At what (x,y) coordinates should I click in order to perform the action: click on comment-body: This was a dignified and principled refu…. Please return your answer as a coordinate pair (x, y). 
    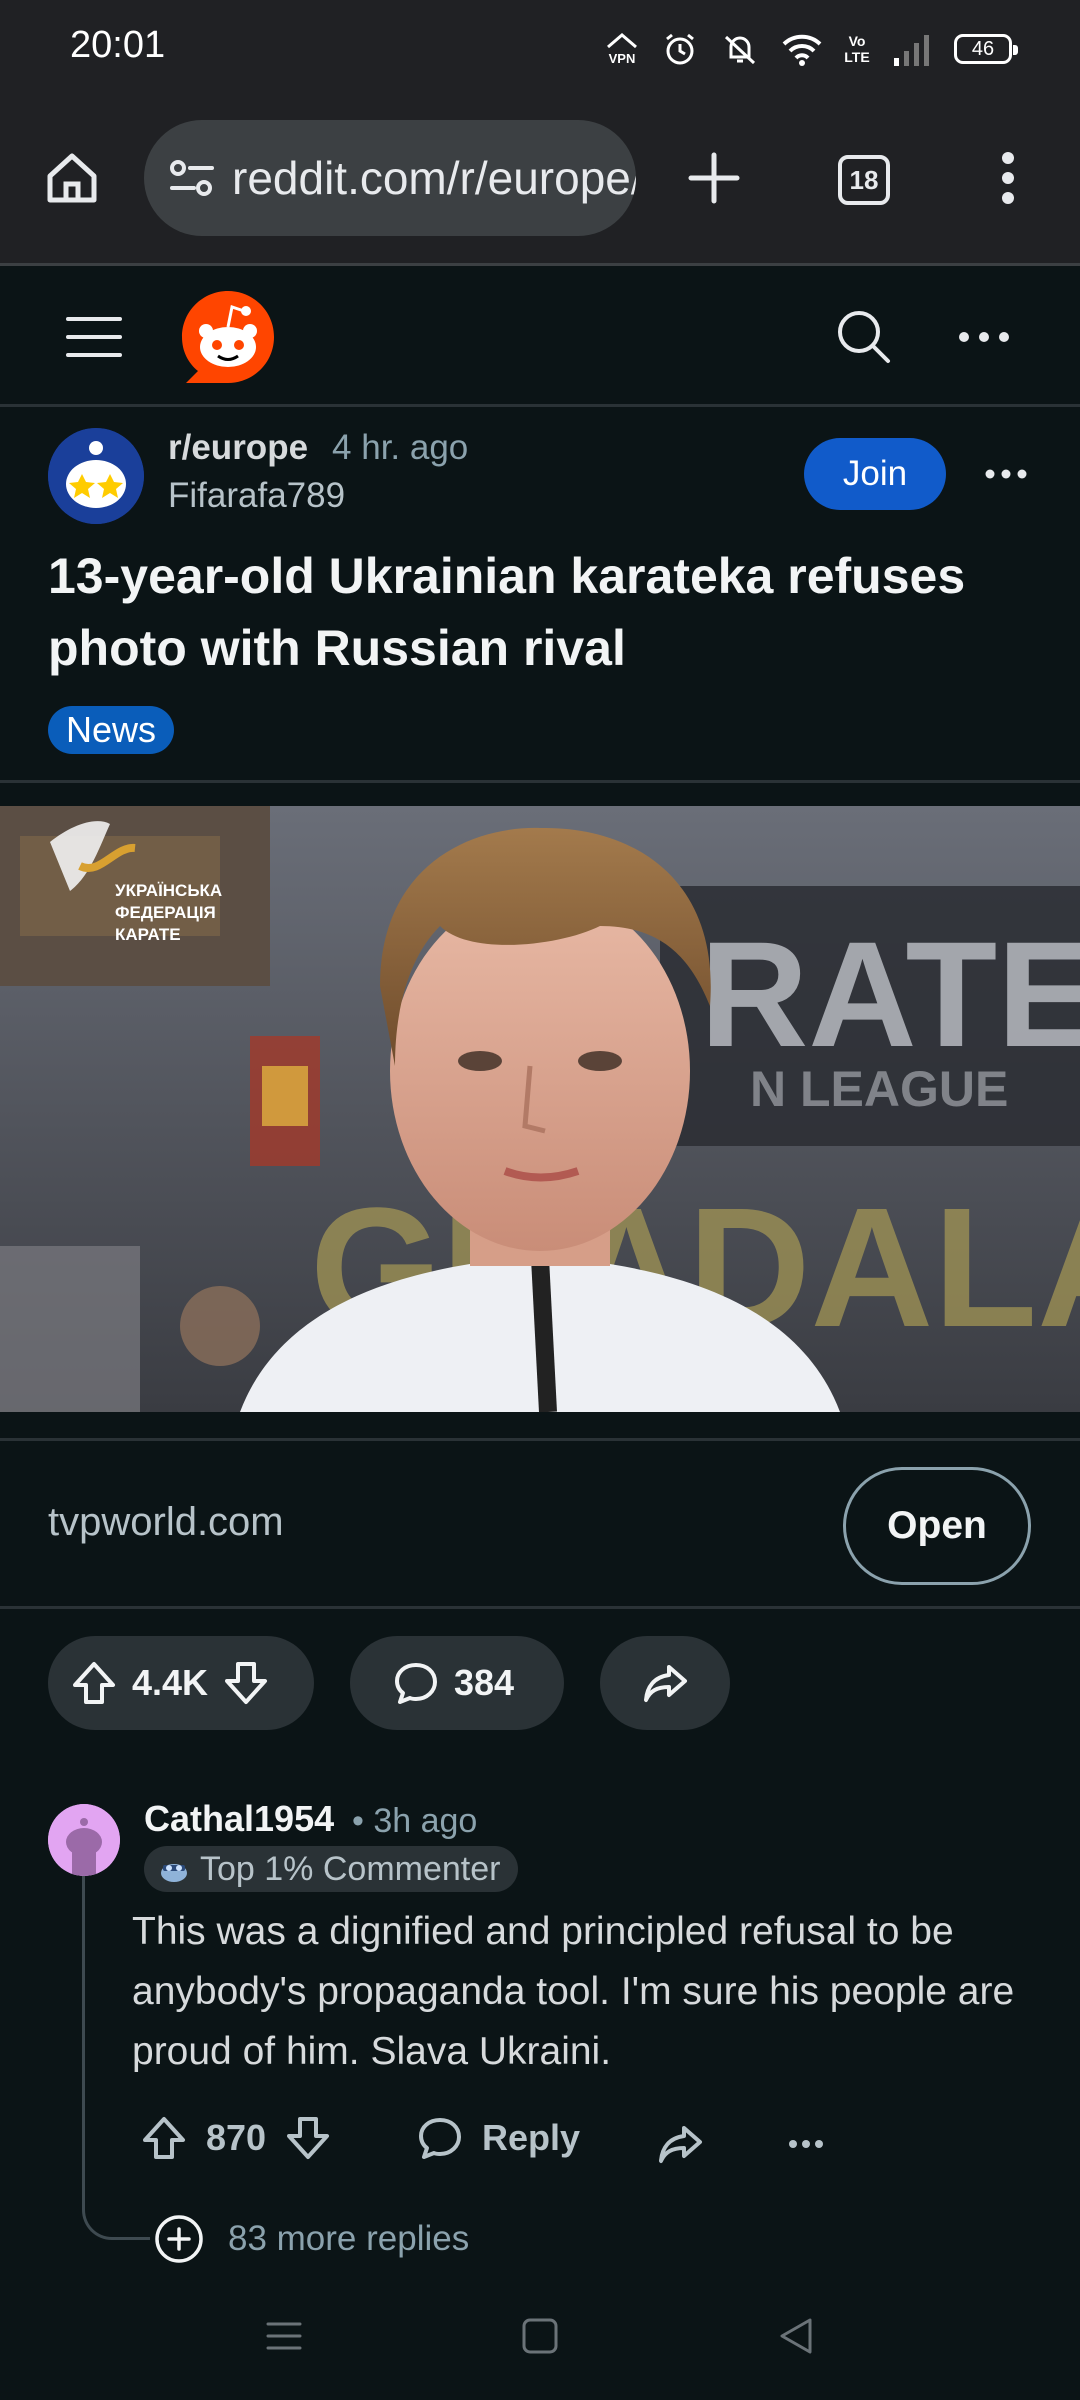
    Looking at the image, I should click on (573, 1991).